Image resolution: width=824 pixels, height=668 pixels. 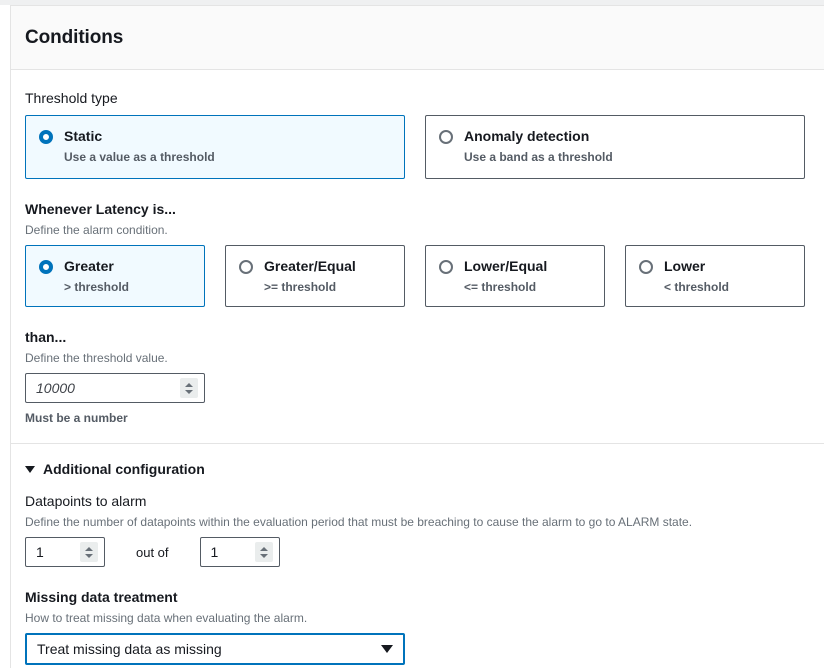 I want to click on threshold-value-hint: Must be a number, so click(x=76, y=418).